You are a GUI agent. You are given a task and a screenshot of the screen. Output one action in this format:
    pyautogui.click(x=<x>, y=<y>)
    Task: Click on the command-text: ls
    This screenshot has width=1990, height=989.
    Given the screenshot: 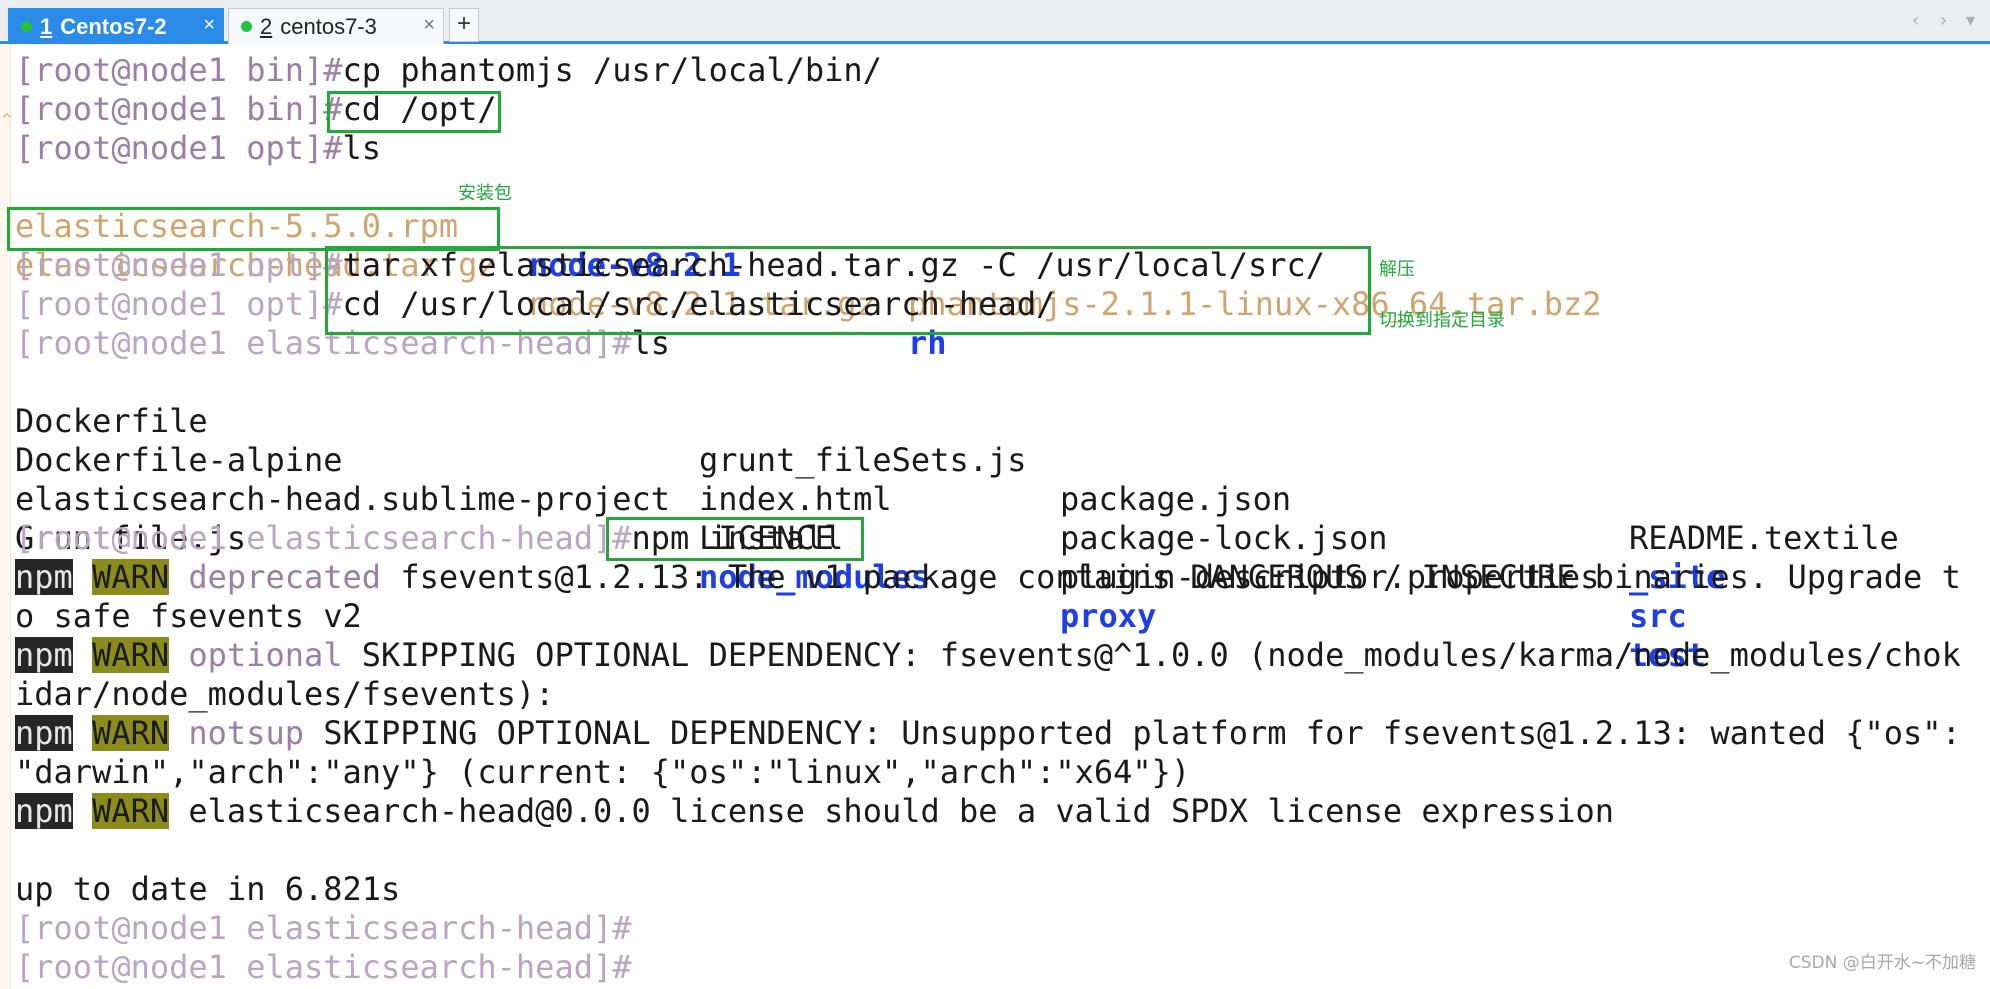 What is the action you would take?
    pyautogui.click(x=362, y=148)
    